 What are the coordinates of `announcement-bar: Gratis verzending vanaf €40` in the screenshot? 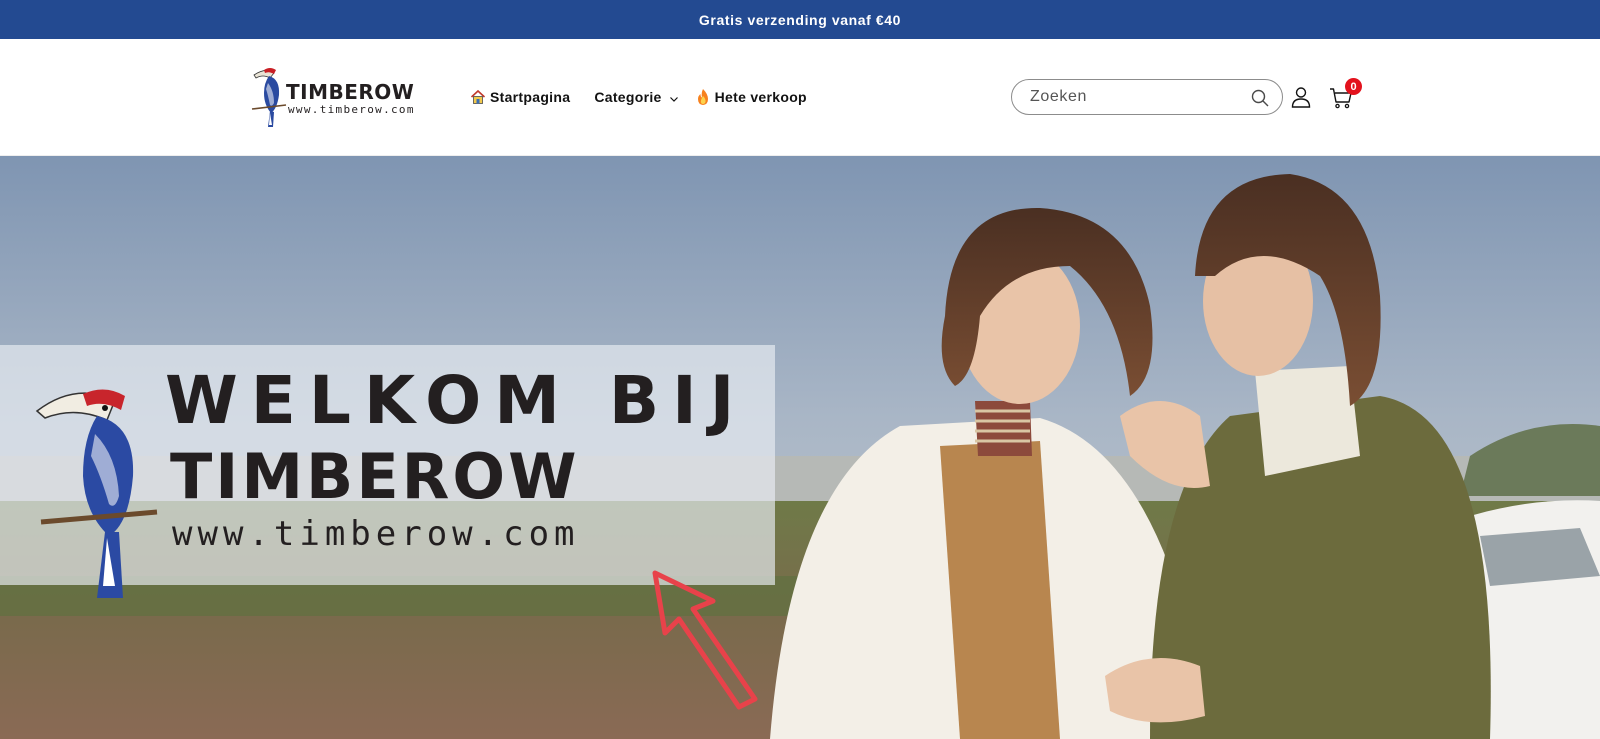 It's located at (800, 19).